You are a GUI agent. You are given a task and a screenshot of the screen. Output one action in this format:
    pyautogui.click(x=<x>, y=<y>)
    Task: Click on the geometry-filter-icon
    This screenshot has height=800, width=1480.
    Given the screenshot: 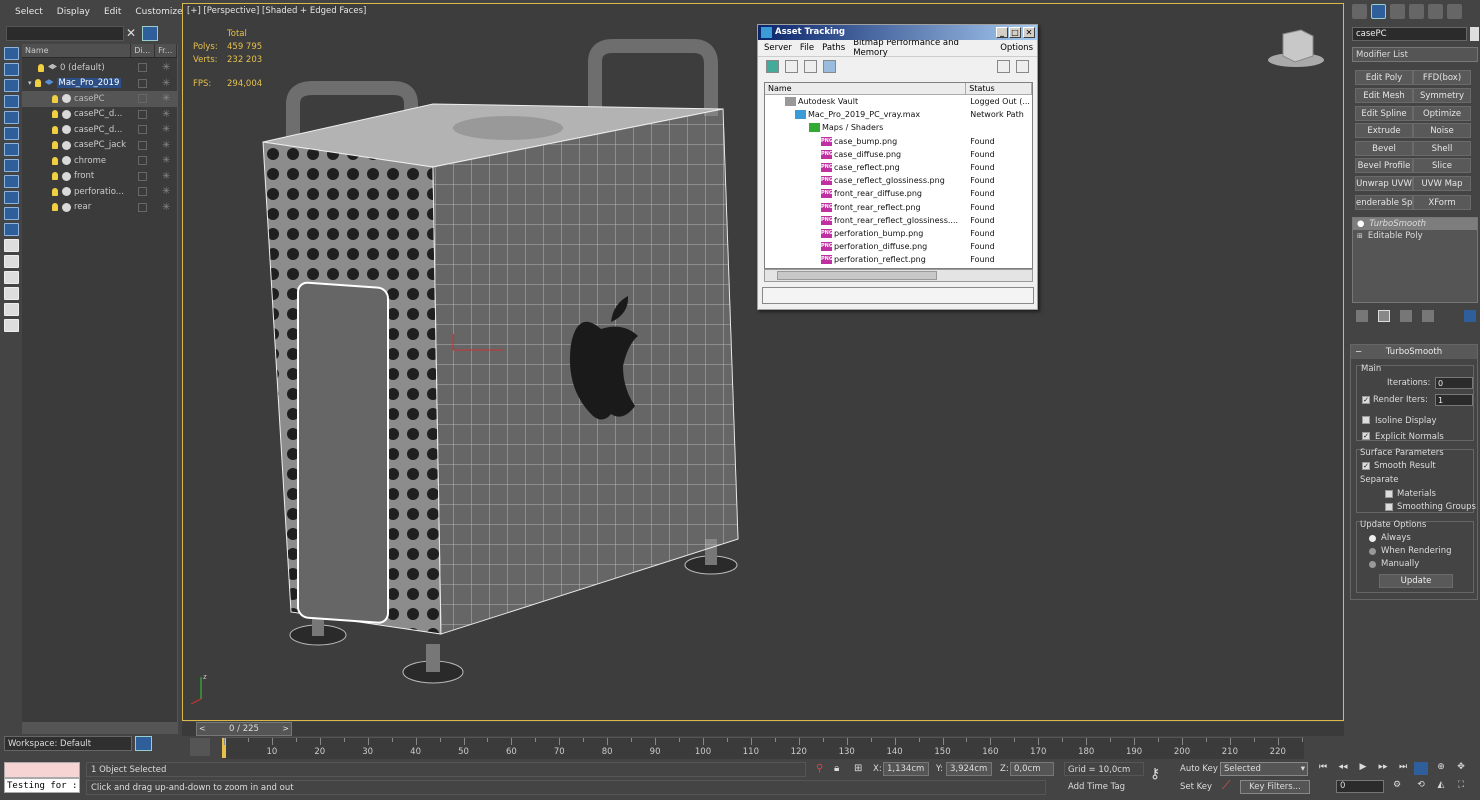 What is the action you would take?
    pyautogui.click(x=11, y=101)
    